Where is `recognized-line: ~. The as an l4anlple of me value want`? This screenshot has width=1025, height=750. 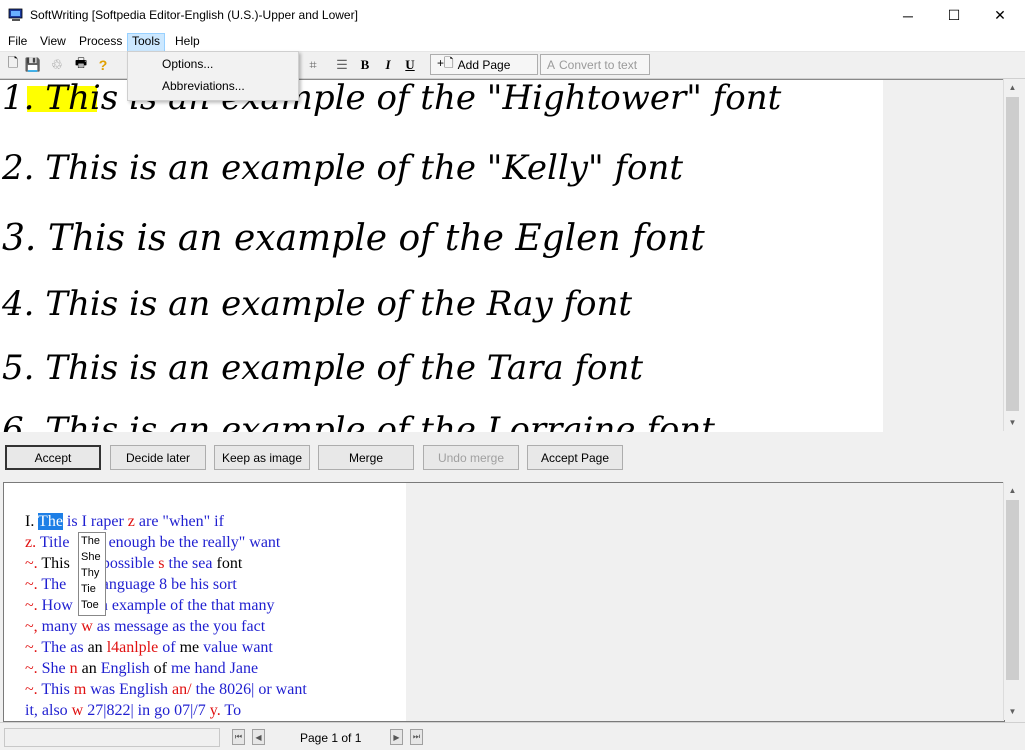
recognized-line: ~. The as an l4anlple of me value want is located at coordinates (149, 648).